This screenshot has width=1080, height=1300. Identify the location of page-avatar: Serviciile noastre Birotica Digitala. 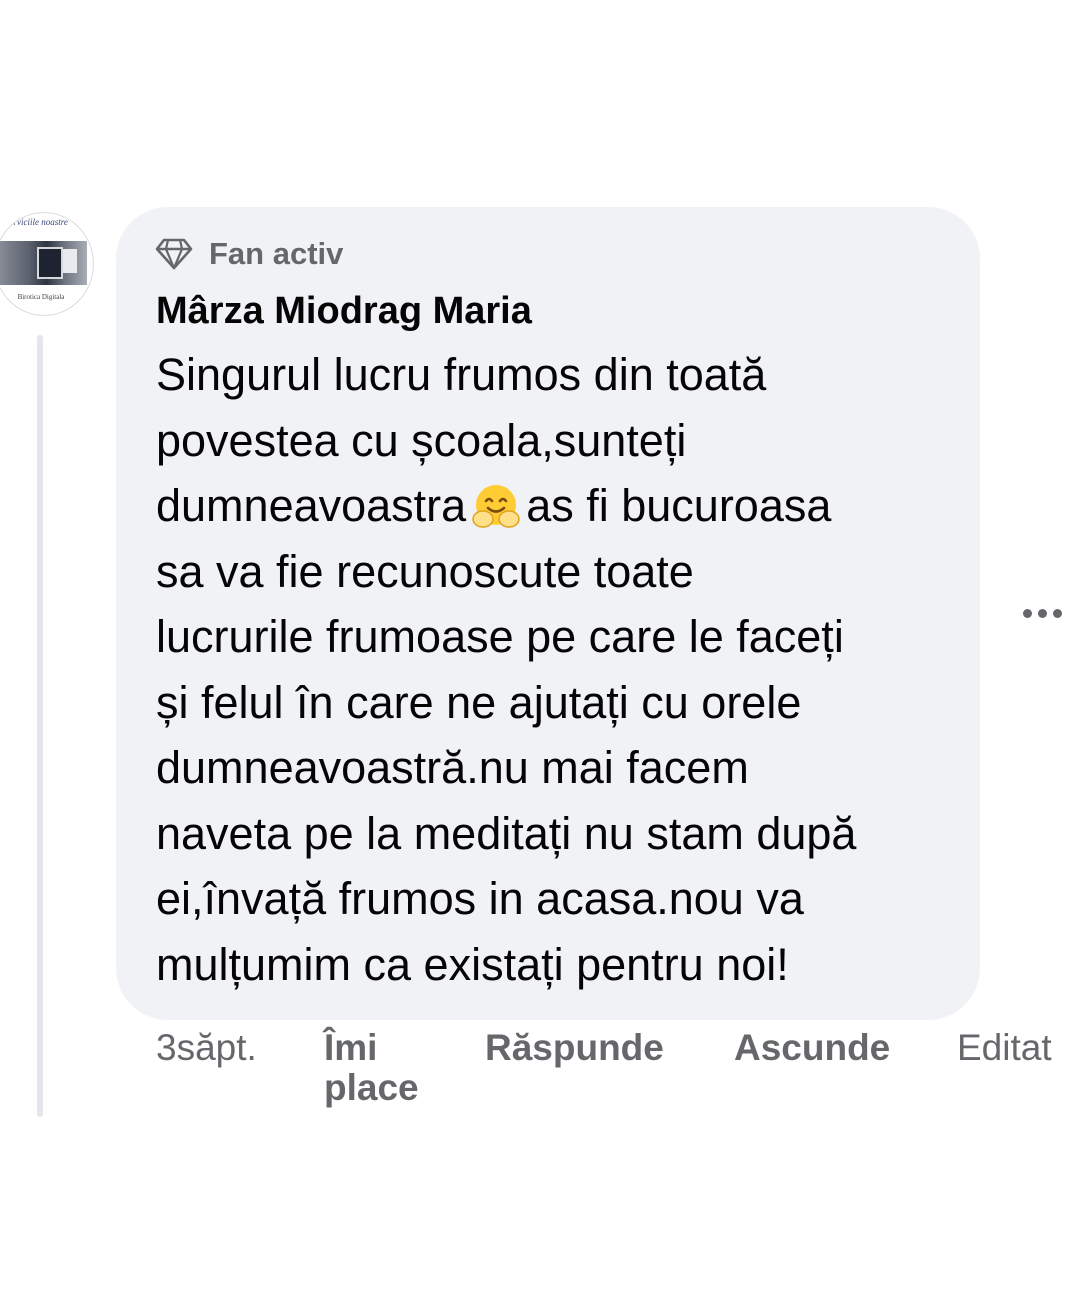
(47, 264).